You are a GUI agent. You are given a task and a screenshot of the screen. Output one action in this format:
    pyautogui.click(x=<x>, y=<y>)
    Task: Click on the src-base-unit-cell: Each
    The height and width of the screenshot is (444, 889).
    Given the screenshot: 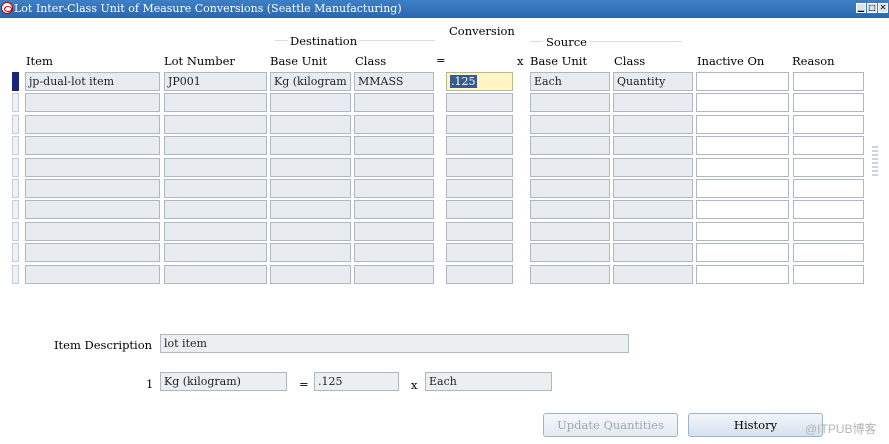 What is the action you would take?
    pyautogui.click(x=570, y=81)
    